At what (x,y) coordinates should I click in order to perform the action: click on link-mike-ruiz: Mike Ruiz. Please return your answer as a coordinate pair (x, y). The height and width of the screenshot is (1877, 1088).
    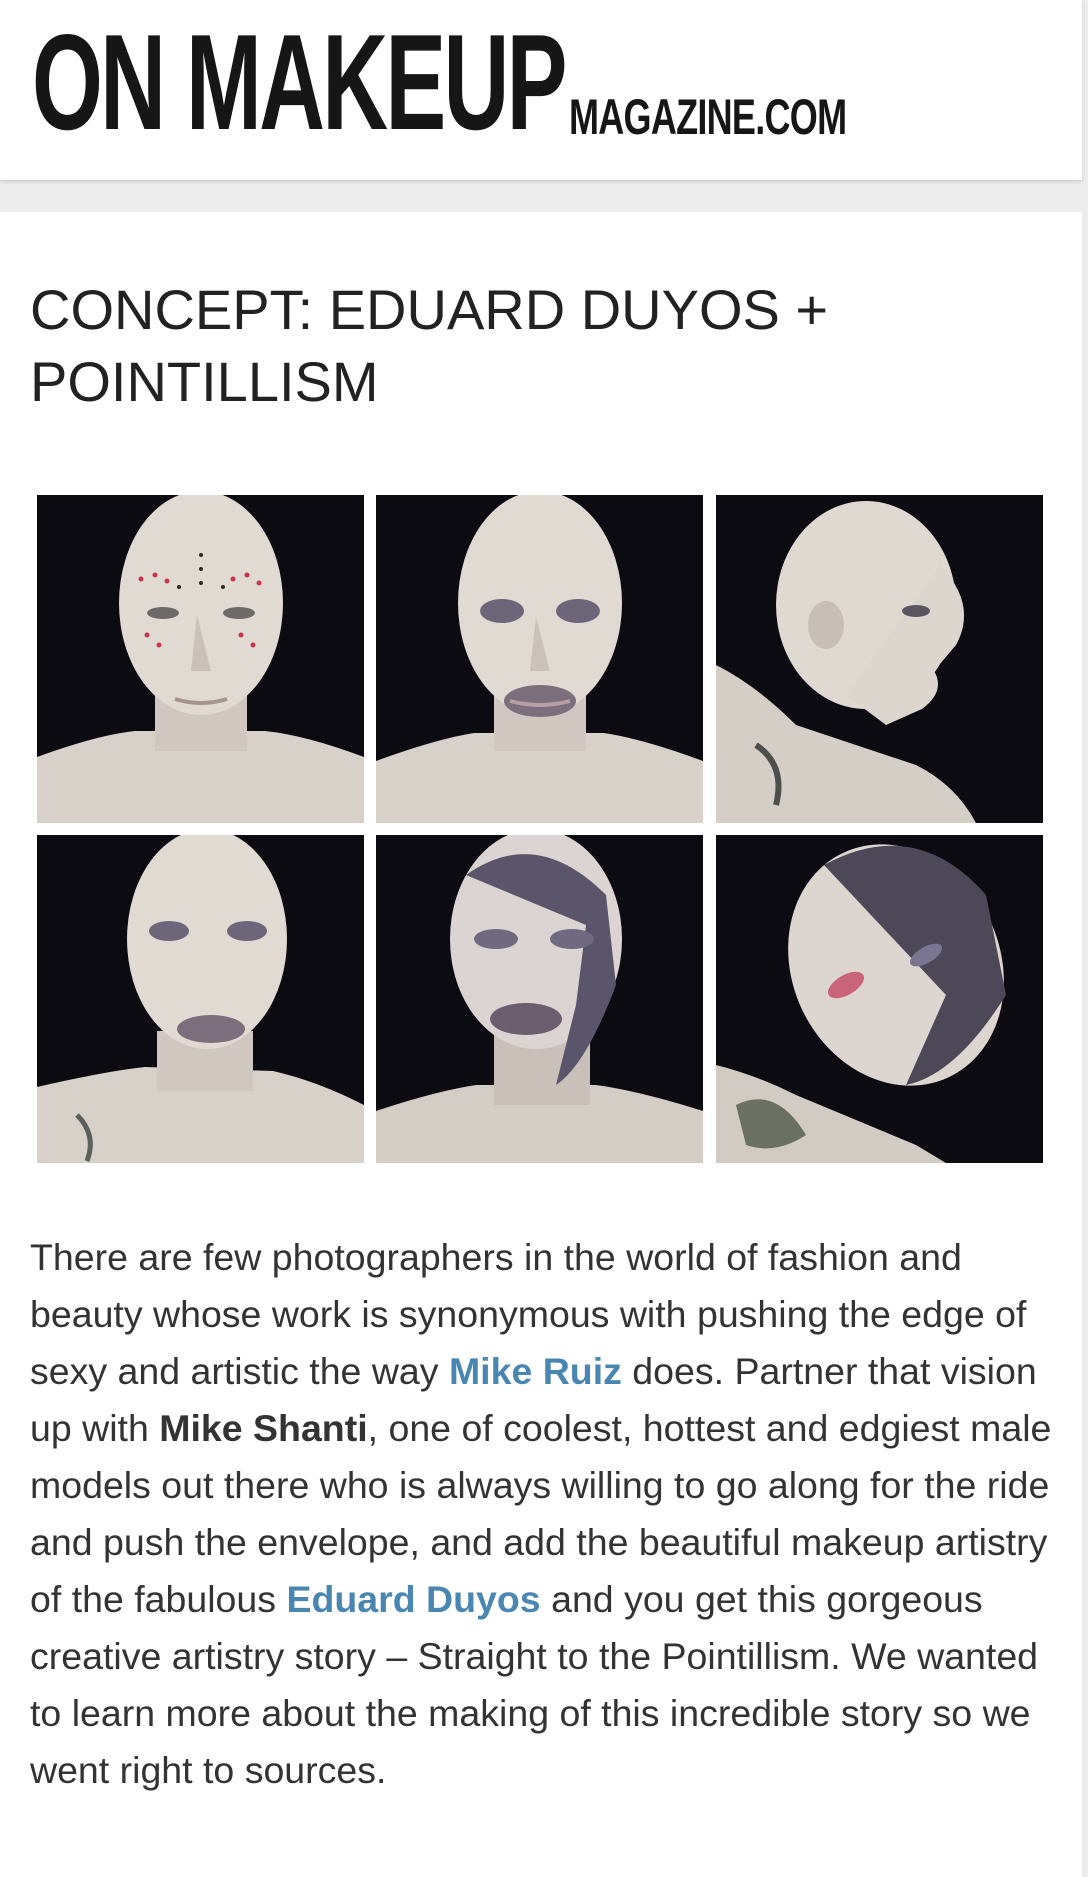
    Looking at the image, I should click on (535, 1371).